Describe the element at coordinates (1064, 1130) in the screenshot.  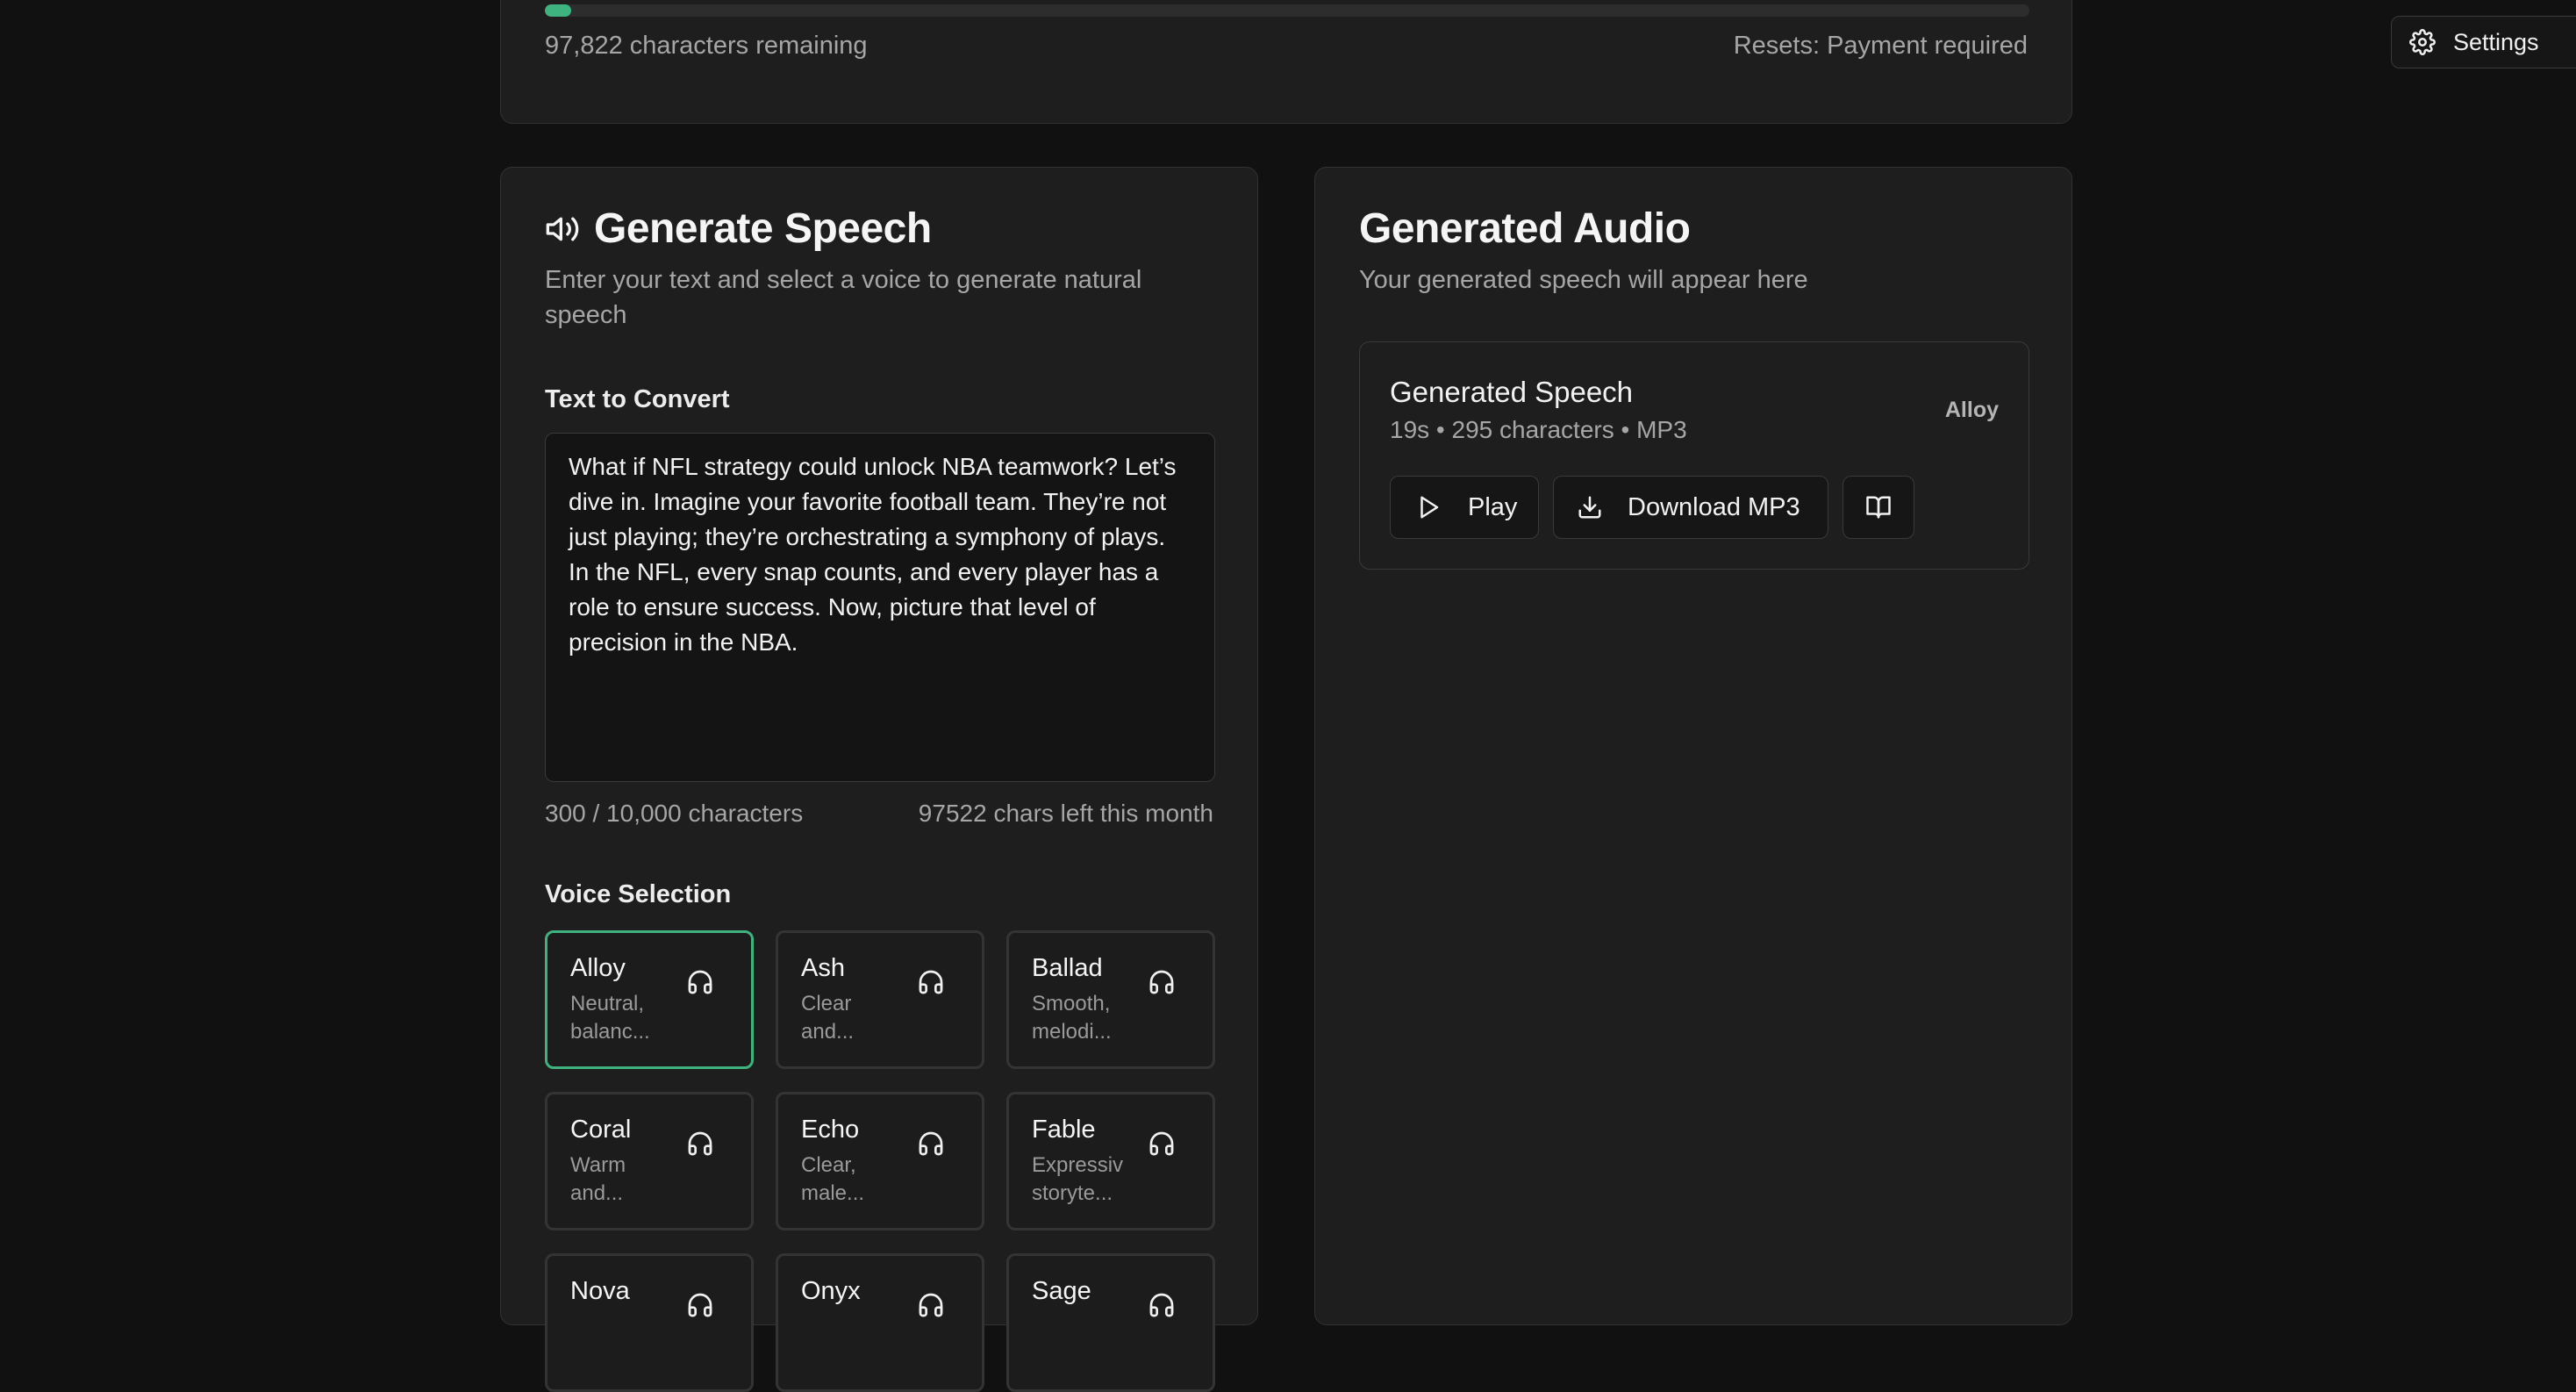
I see `voice-name: Fable` at that location.